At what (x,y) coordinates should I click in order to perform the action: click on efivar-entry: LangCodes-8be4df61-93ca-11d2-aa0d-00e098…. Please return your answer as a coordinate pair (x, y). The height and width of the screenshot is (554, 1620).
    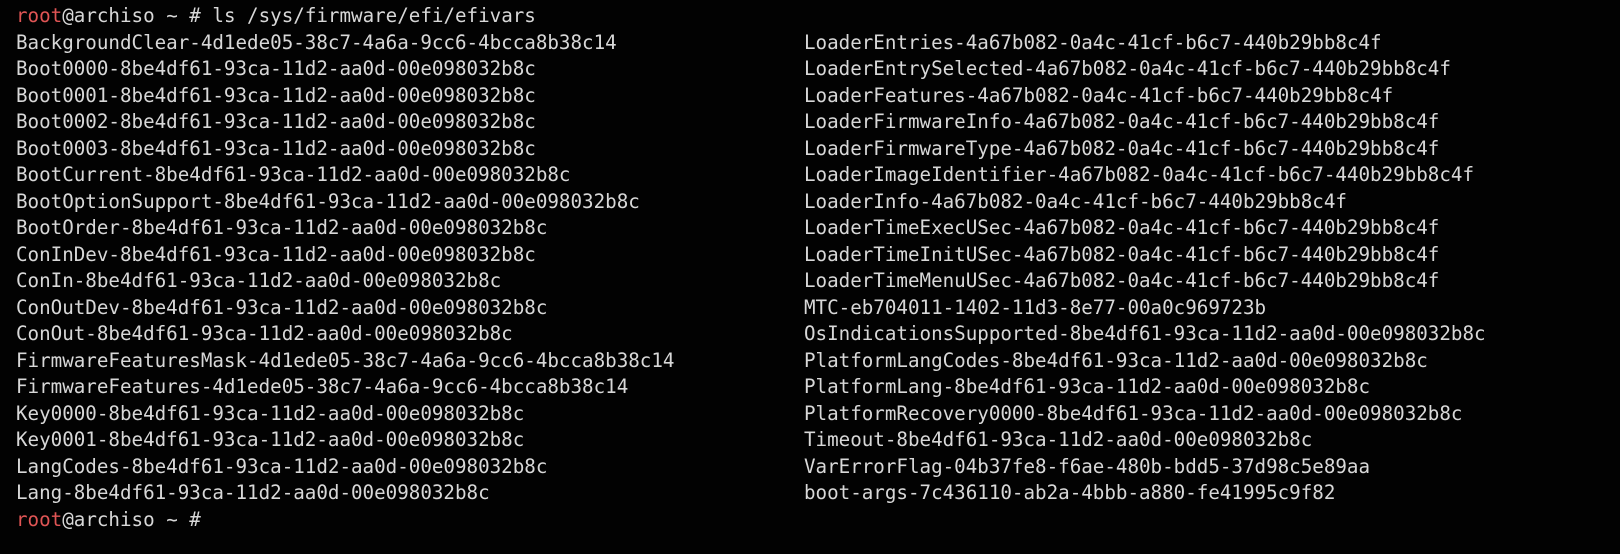
    Looking at the image, I should click on (282, 466).